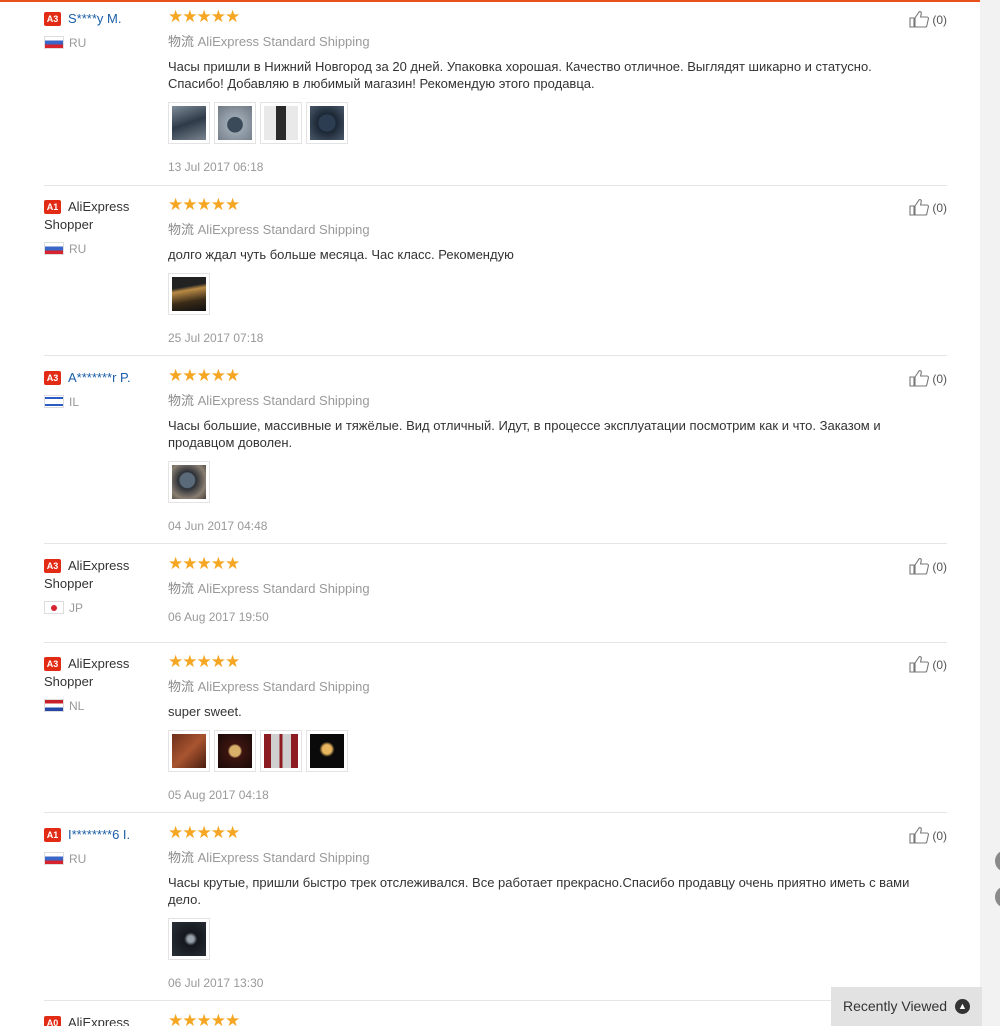 This screenshot has width=1000, height=1026. Describe the element at coordinates (94, 18) in the screenshot. I see `reviewer-name-link: S****y M.` at that location.